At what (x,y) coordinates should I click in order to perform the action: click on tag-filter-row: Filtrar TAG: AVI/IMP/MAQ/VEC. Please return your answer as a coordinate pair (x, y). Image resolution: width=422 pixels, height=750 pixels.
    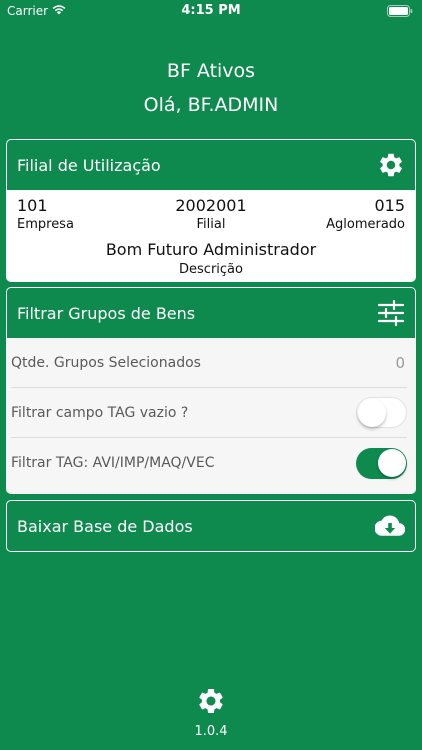
    Looking at the image, I should click on (209, 463).